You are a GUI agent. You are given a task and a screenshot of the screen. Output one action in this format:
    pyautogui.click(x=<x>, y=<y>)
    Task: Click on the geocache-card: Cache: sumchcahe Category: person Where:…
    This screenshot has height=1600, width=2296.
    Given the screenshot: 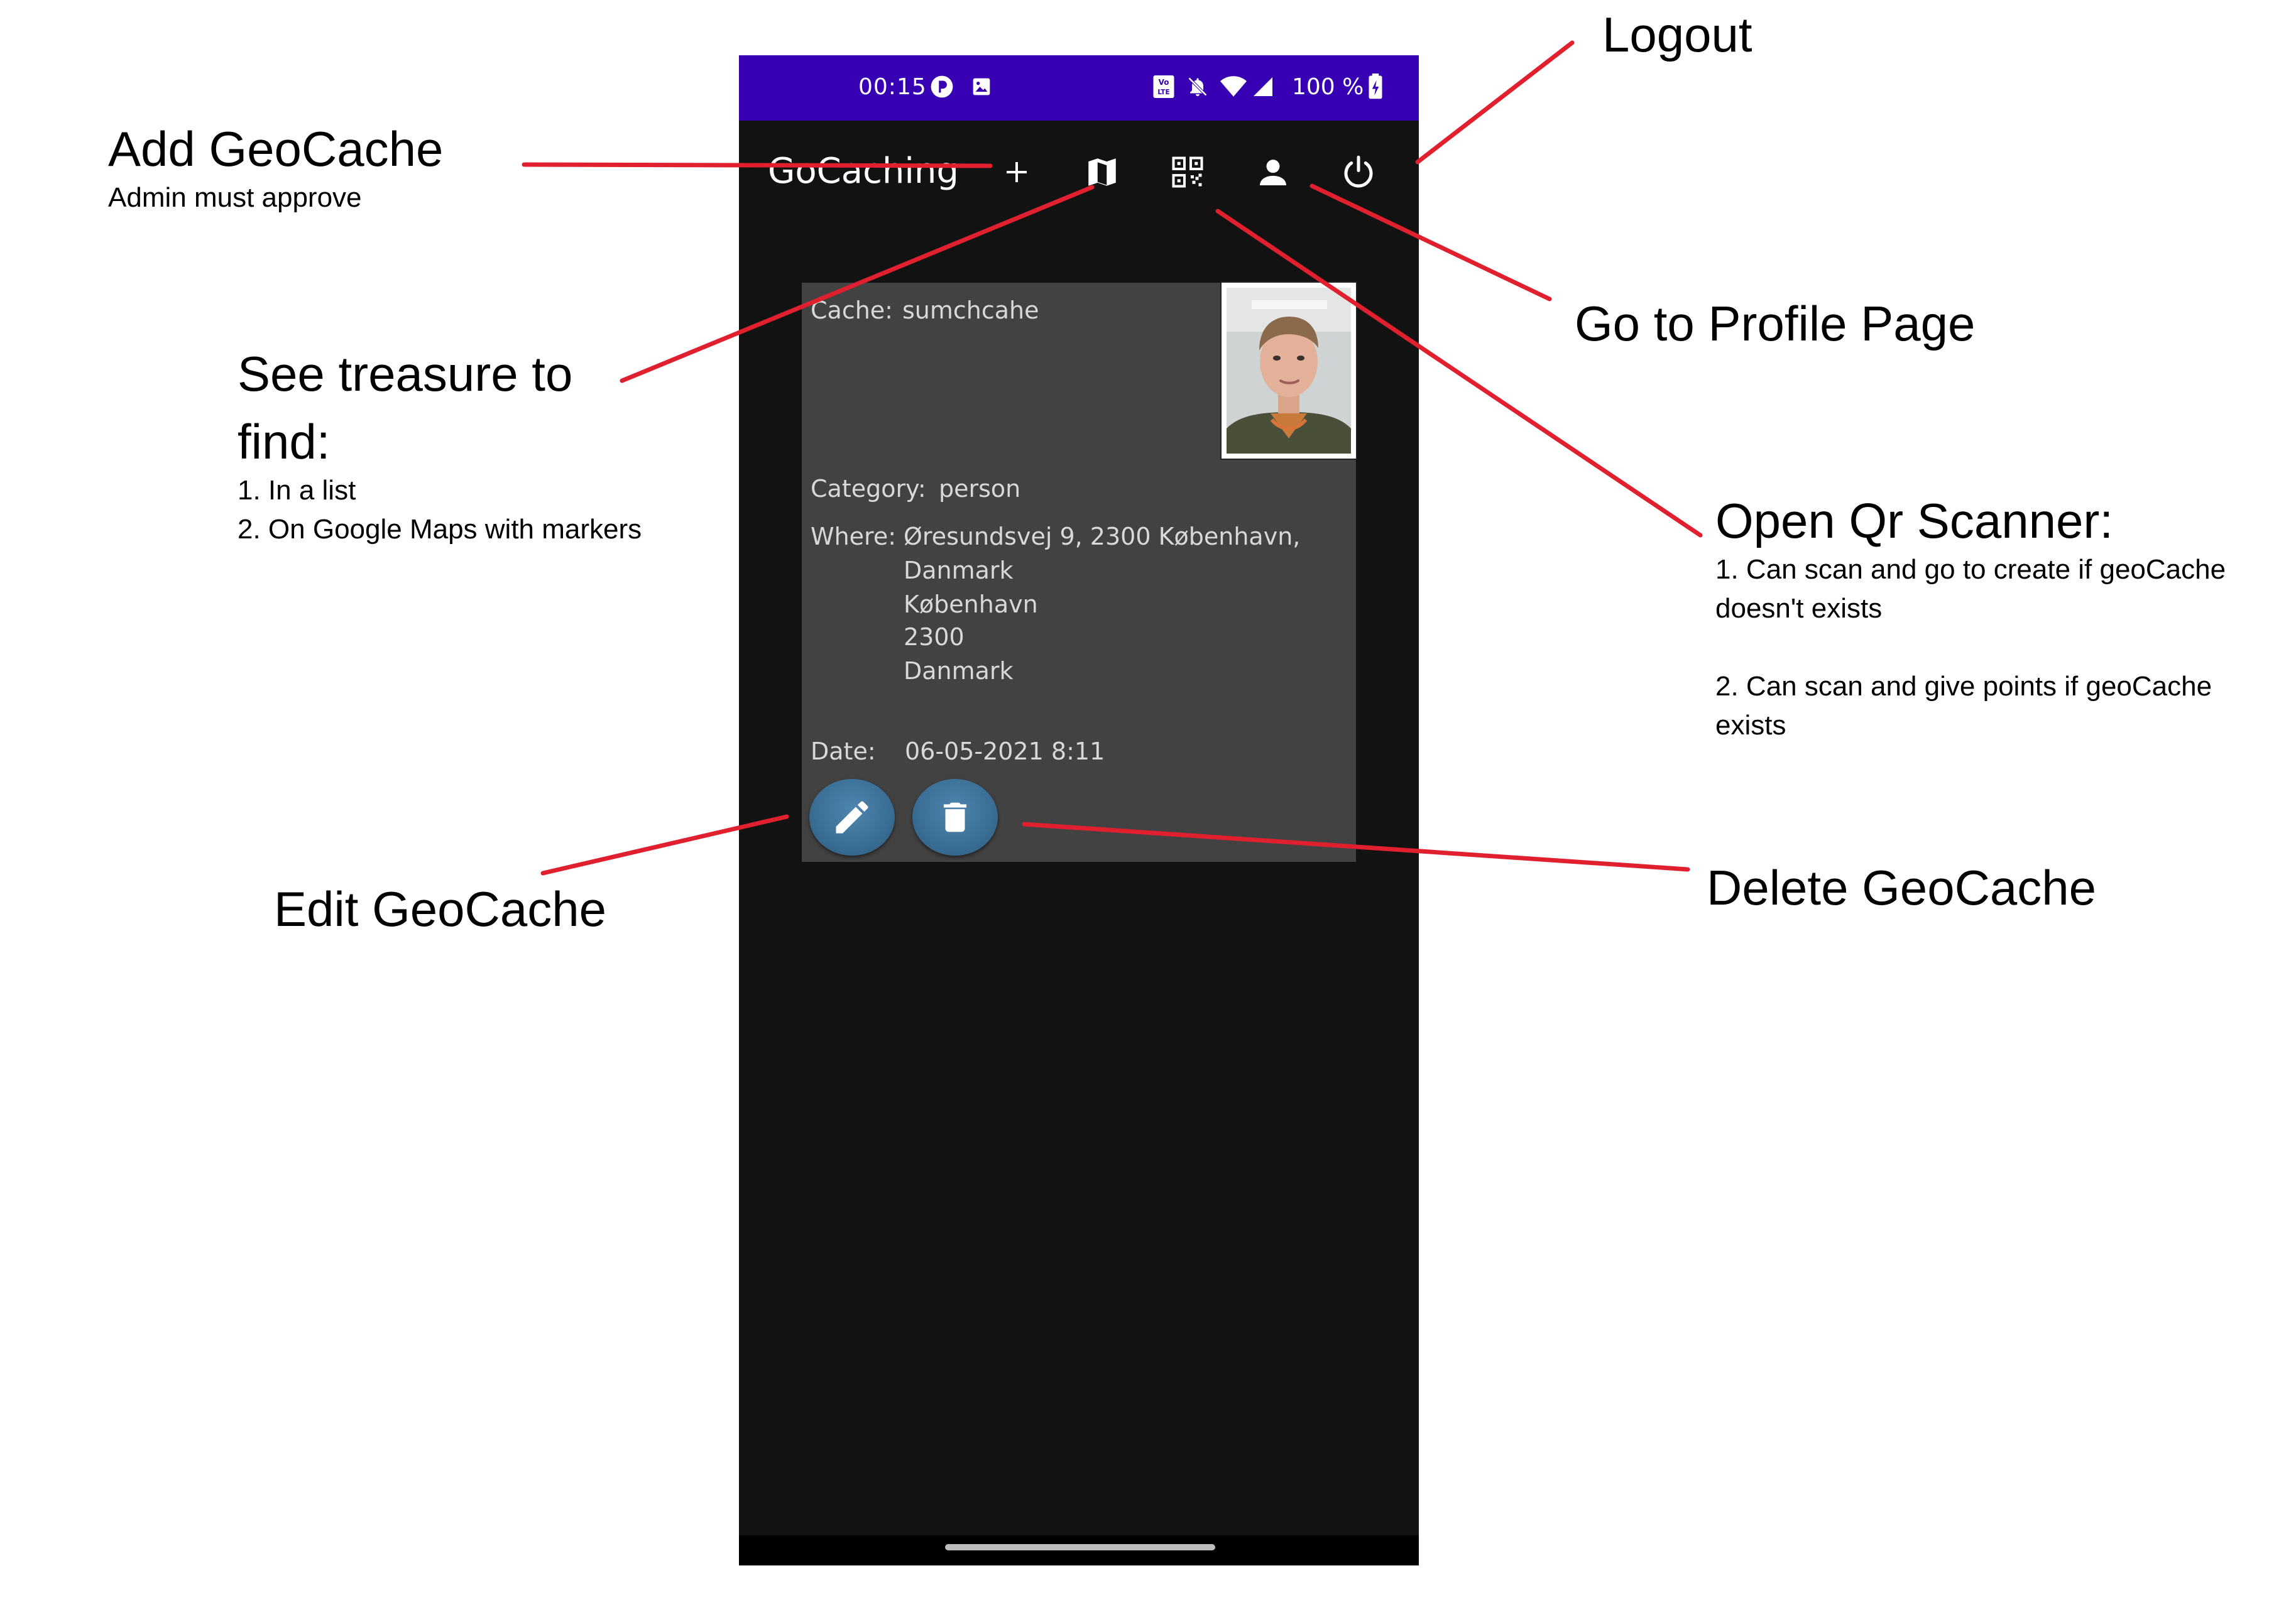 What is the action you would take?
    pyautogui.click(x=1079, y=571)
    